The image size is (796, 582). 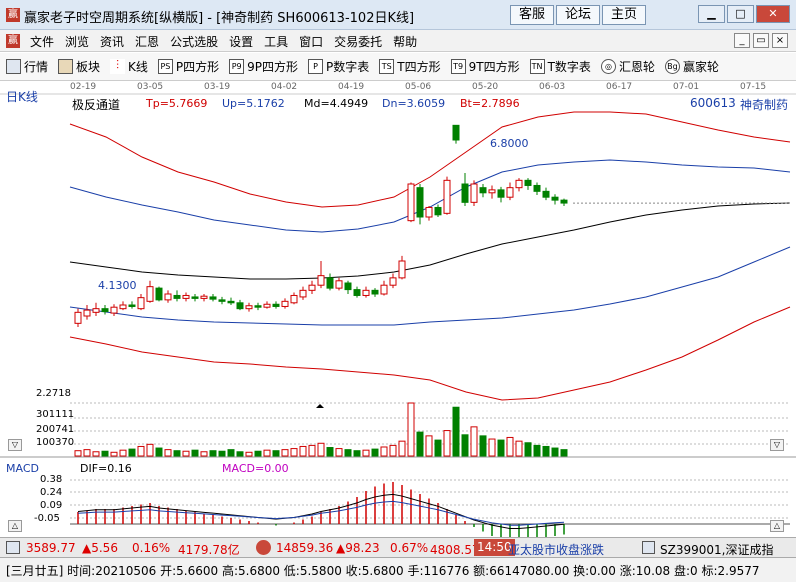 What do you see at coordinates (648, 547) in the screenshot?
I see `stock-ref-icon` at bounding box center [648, 547].